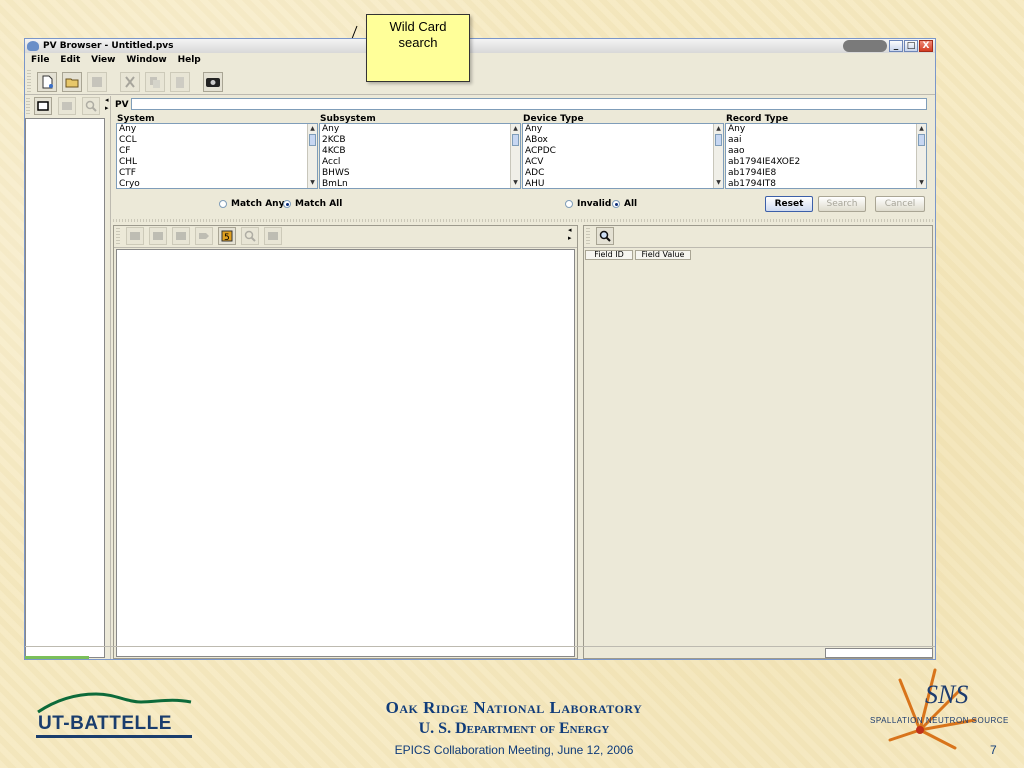  What do you see at coordinates (623, 162) in the screenshot?
I see `list-item: ACV` at bounding box center [623, 162].